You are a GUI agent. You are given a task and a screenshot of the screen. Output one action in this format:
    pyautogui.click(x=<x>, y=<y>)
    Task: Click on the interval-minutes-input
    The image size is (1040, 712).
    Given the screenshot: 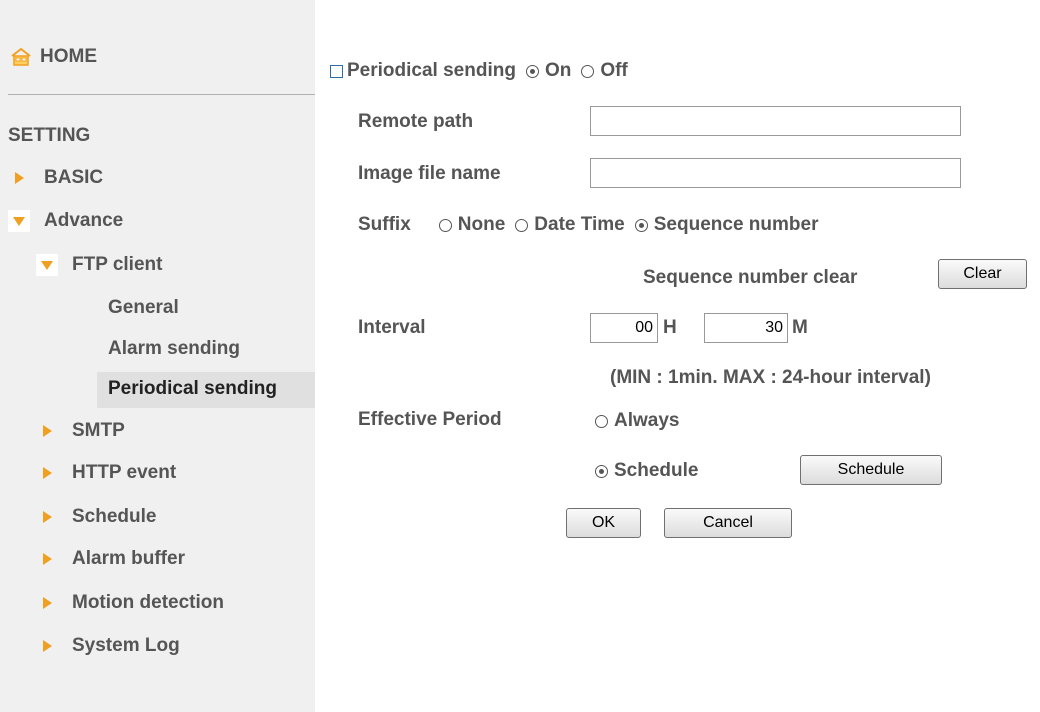 What is the action you would take?
    pyautogui.click(x=746, y=328)
    